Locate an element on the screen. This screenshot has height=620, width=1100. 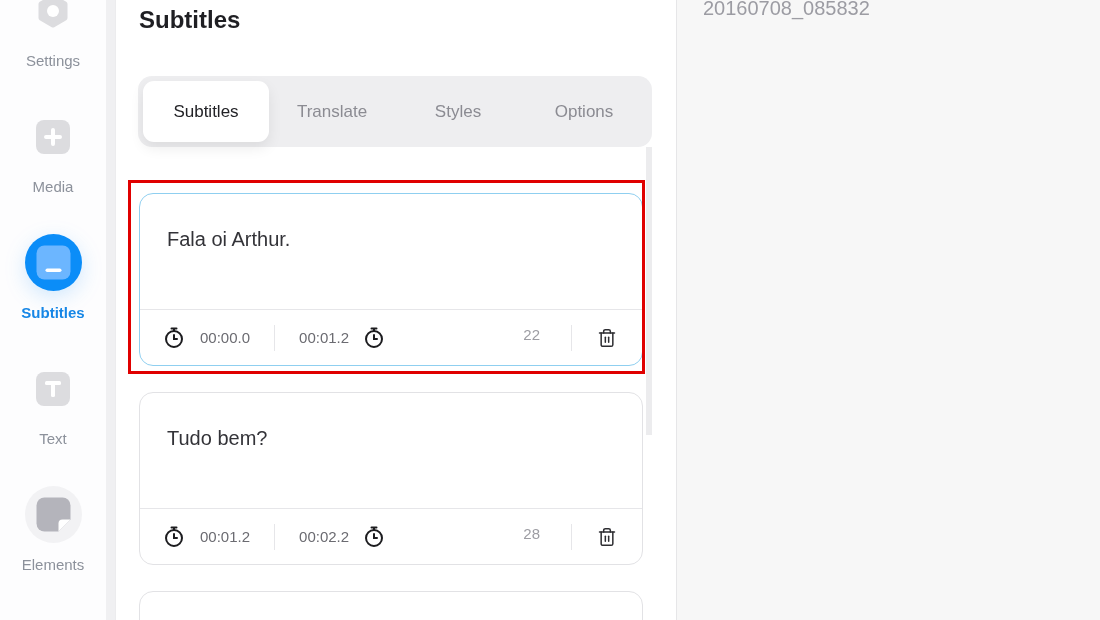
subtitle-card: Fala oi Arthur. 00:00.0 00:01.2 22 is located at coordinates (391, 279).